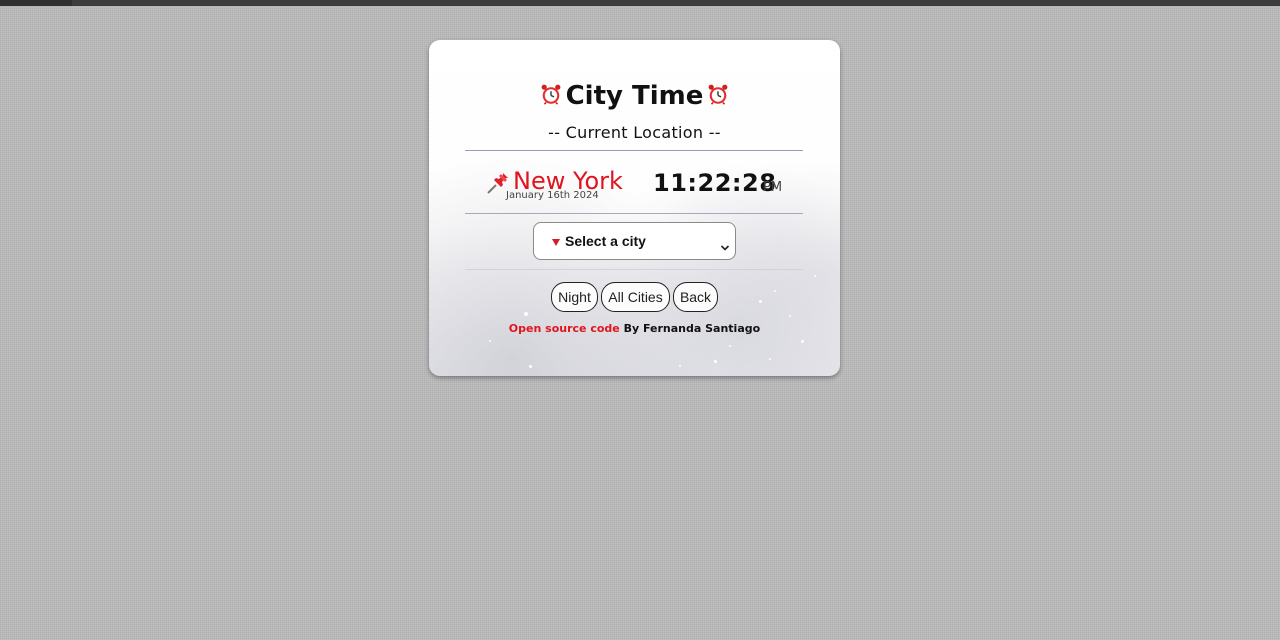 Image resolution: width=1280 pixels, height=640 pixels. I want to click on red-triangle-icon, so click(556, 242).